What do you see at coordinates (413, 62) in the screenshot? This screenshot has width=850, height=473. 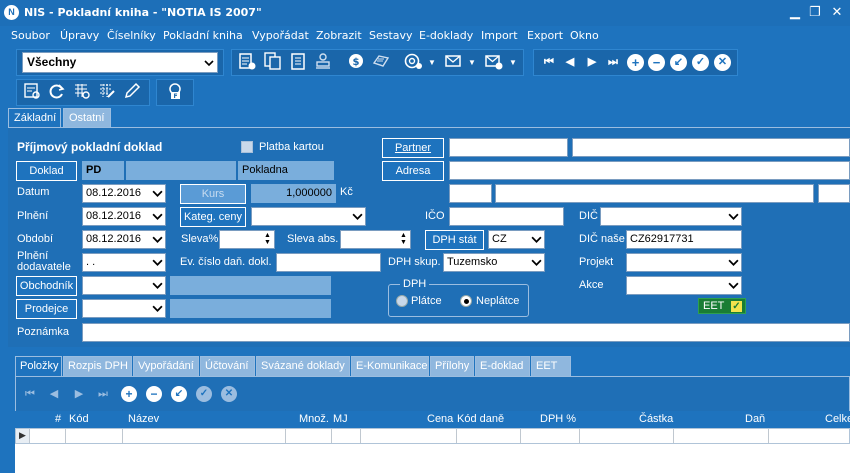 I see `email-icon` at bounding box center [413, 62].